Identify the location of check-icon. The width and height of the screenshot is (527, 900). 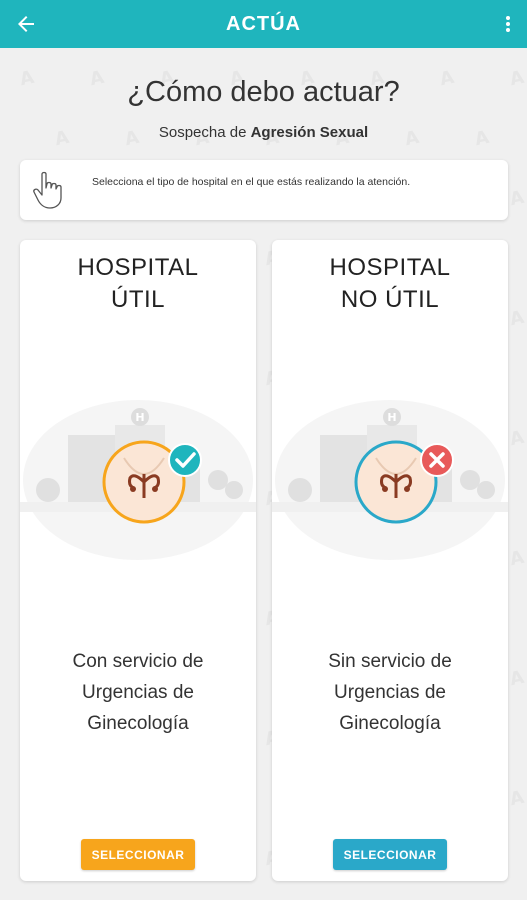
(185, 460).